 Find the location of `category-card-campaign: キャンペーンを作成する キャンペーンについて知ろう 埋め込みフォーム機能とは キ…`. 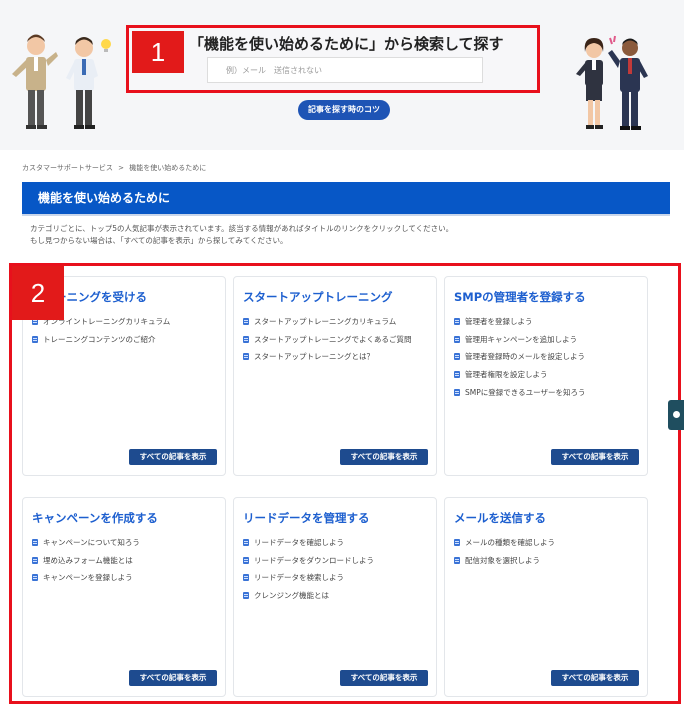

category-card-campaign: キャンペーンを作成する キャンペーンについて知ろう 埋め込みフォーム機能とは キ… is located at coordinates (124, 597).